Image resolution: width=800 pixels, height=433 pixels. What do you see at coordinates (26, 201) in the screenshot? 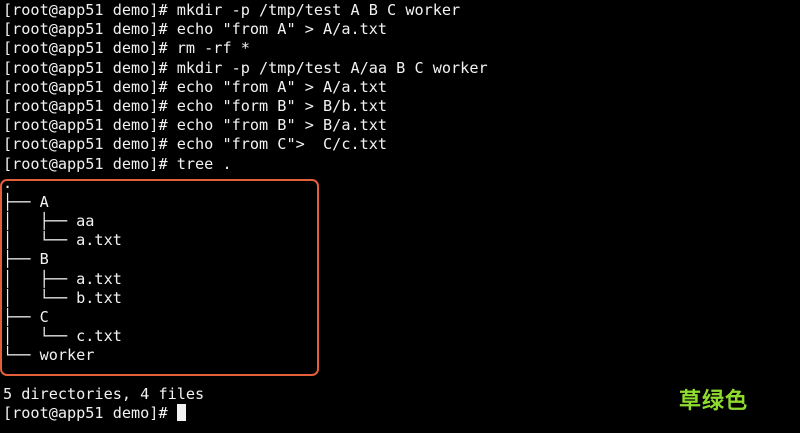
I see `tree-line: ├── A` at bounding box center [26, 201].